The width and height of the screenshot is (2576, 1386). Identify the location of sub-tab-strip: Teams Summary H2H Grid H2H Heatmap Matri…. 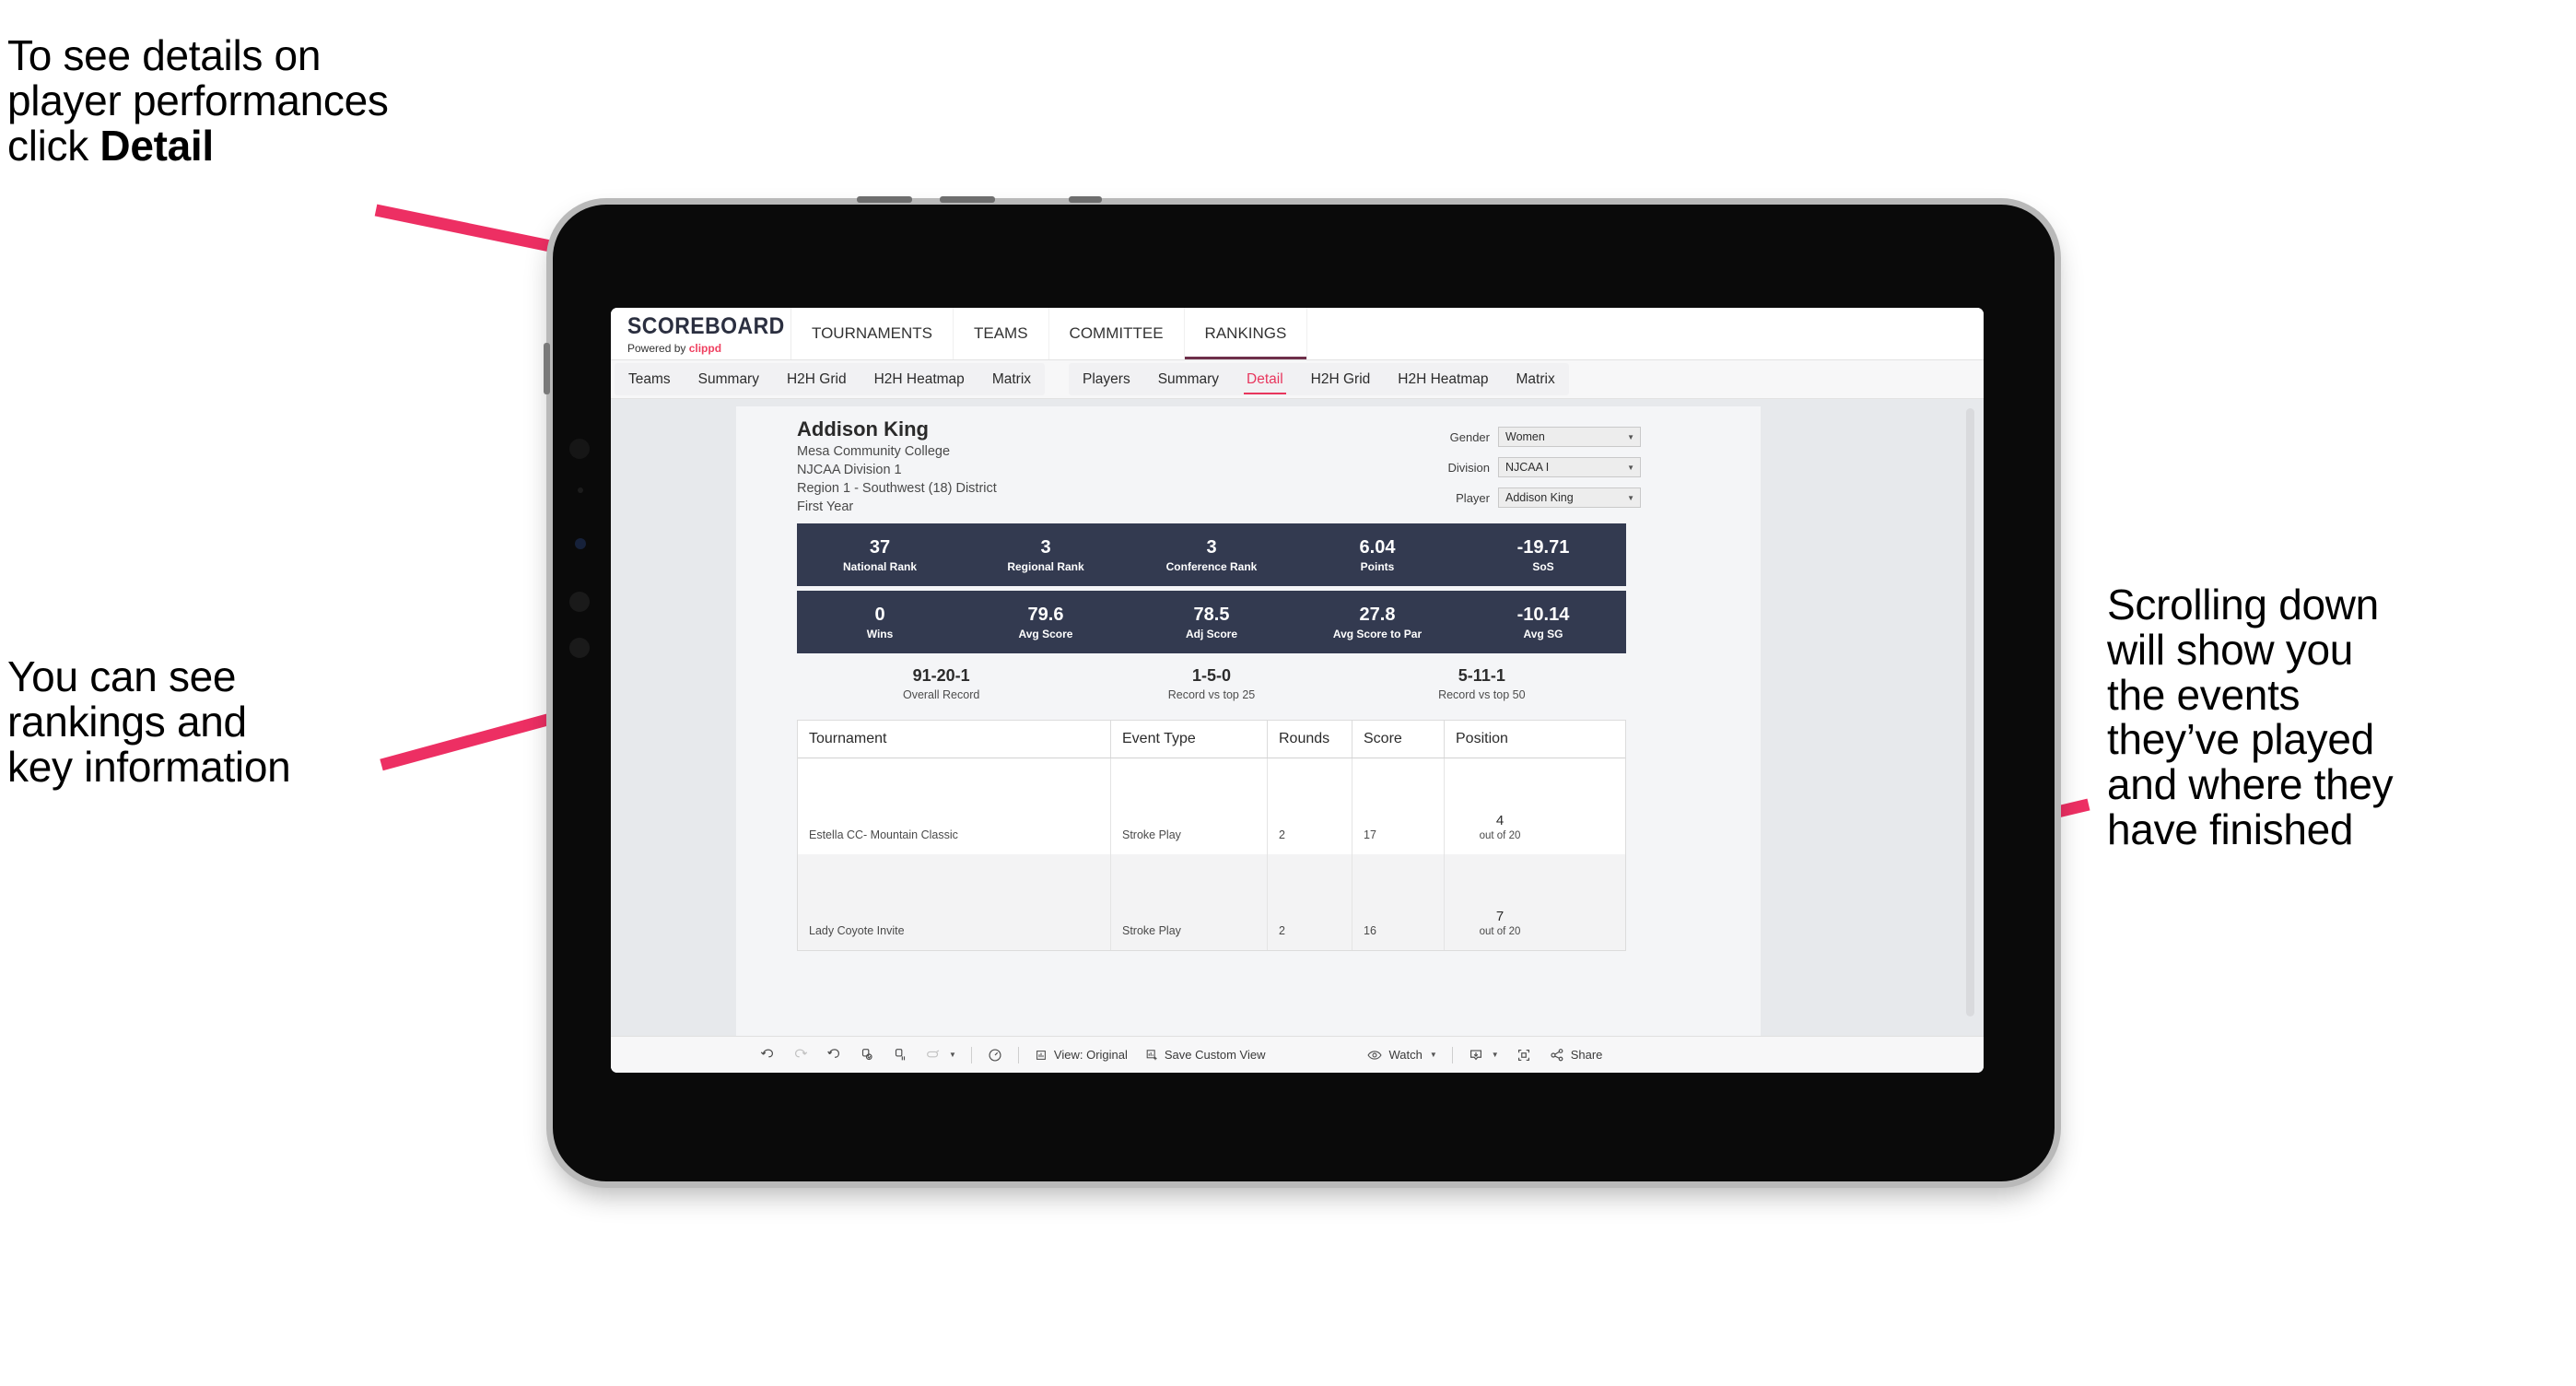
(1297, 380).